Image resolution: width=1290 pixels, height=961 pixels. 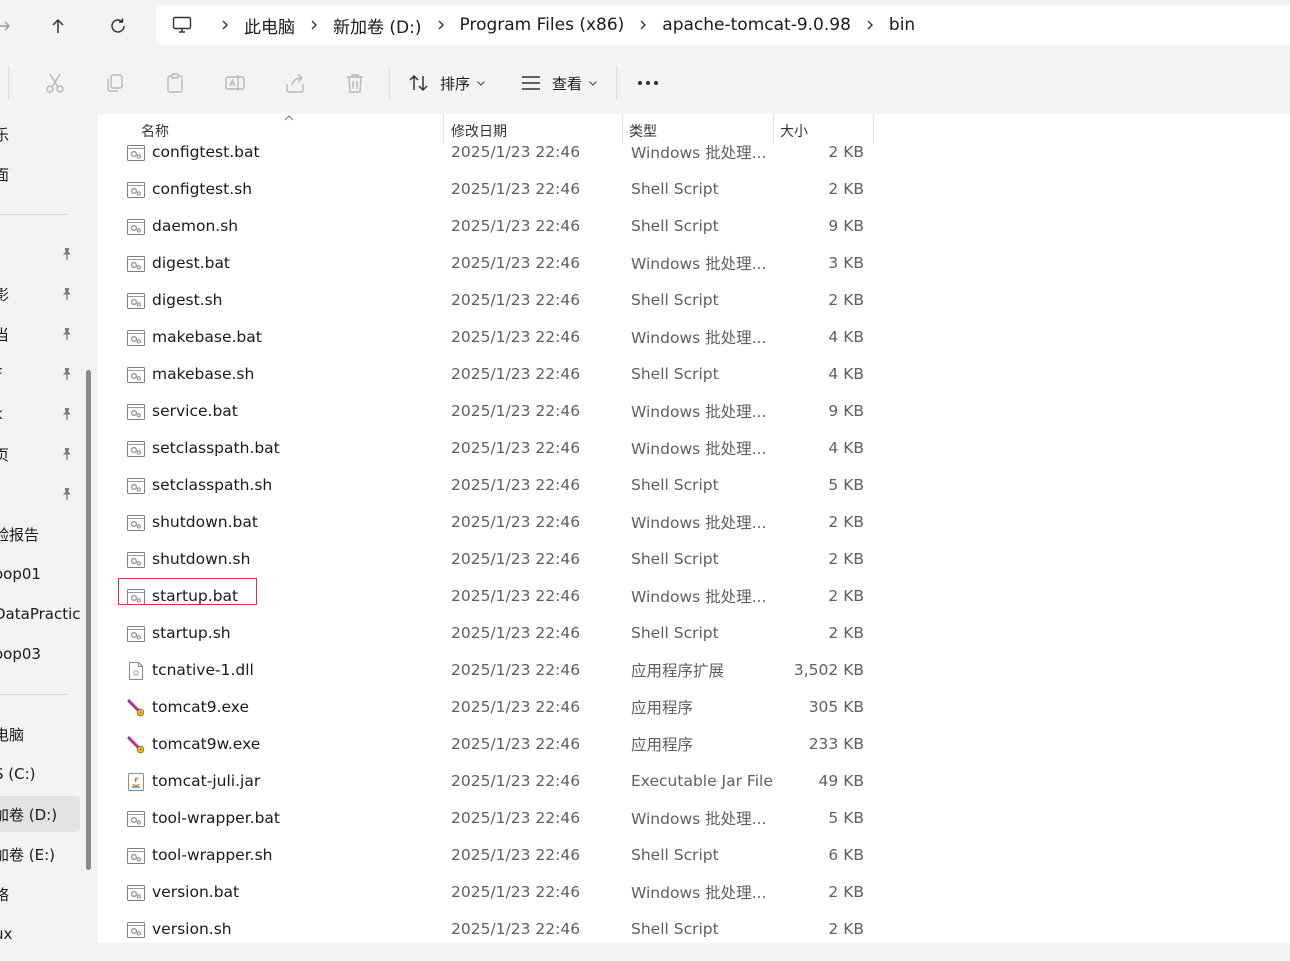 What do you see at coordinates (118, 26) in the screenshot?
I see `refresh-button` at bounding box center [118, 26].